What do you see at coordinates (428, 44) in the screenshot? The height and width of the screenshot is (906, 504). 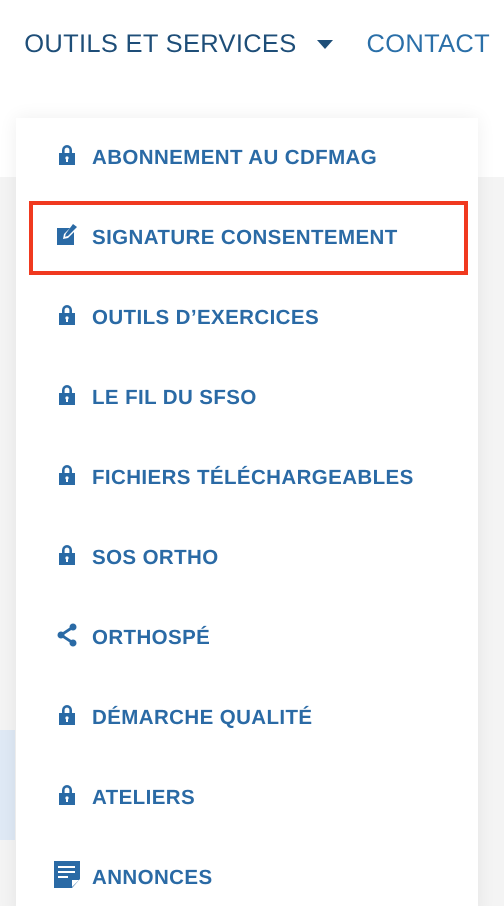 I see `nav-link: CONTACT` at bounding box center [428, 44].